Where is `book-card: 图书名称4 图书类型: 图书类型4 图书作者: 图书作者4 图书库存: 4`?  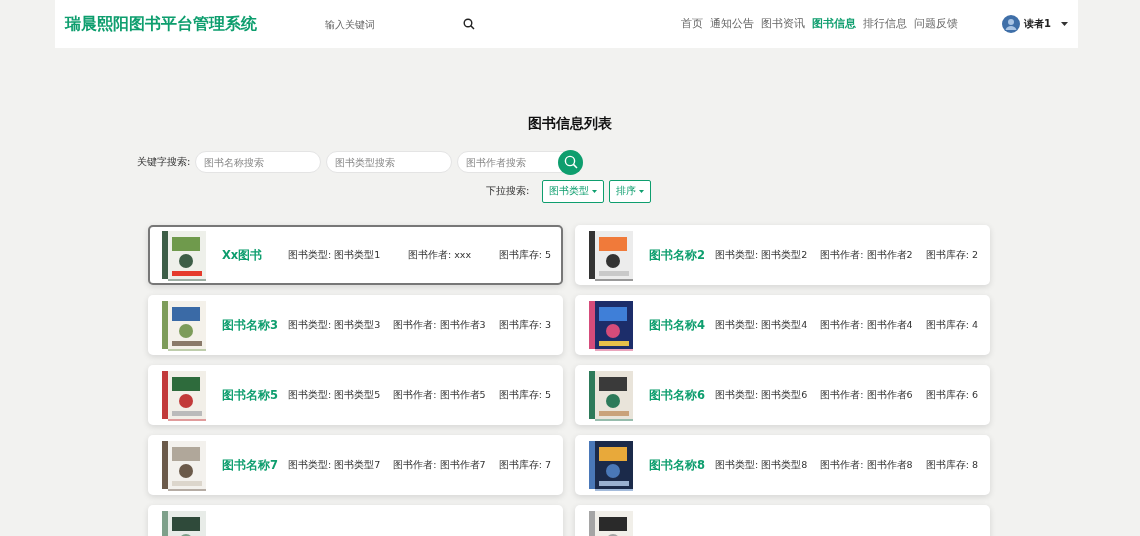
book-card: 图书名称4 图书类型: 图书类型4 图书作者: 图书作者4 图书库存: 4 is located at coordinates (782, 325).